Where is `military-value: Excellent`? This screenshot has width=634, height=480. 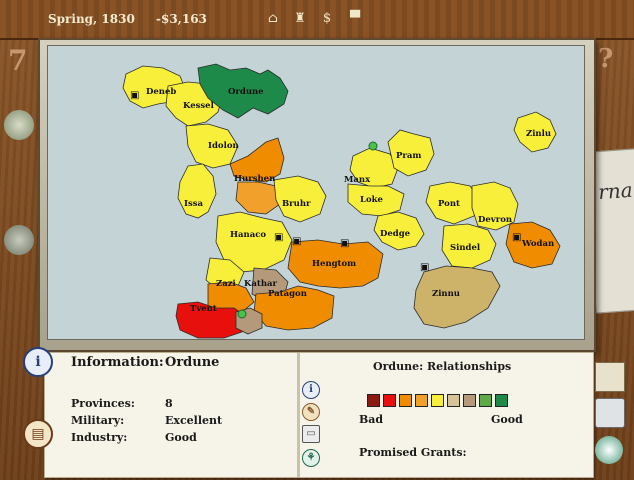 military-value: Excellent is located at coordinates (194, 420).